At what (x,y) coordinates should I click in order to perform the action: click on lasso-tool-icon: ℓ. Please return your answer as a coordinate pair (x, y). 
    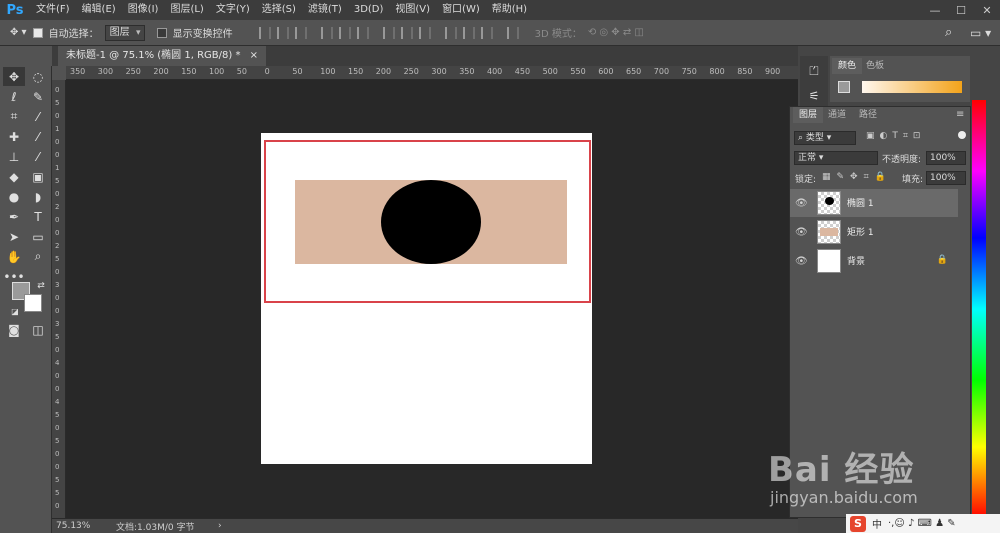
    Looking at the image, I should click on (14, 96).